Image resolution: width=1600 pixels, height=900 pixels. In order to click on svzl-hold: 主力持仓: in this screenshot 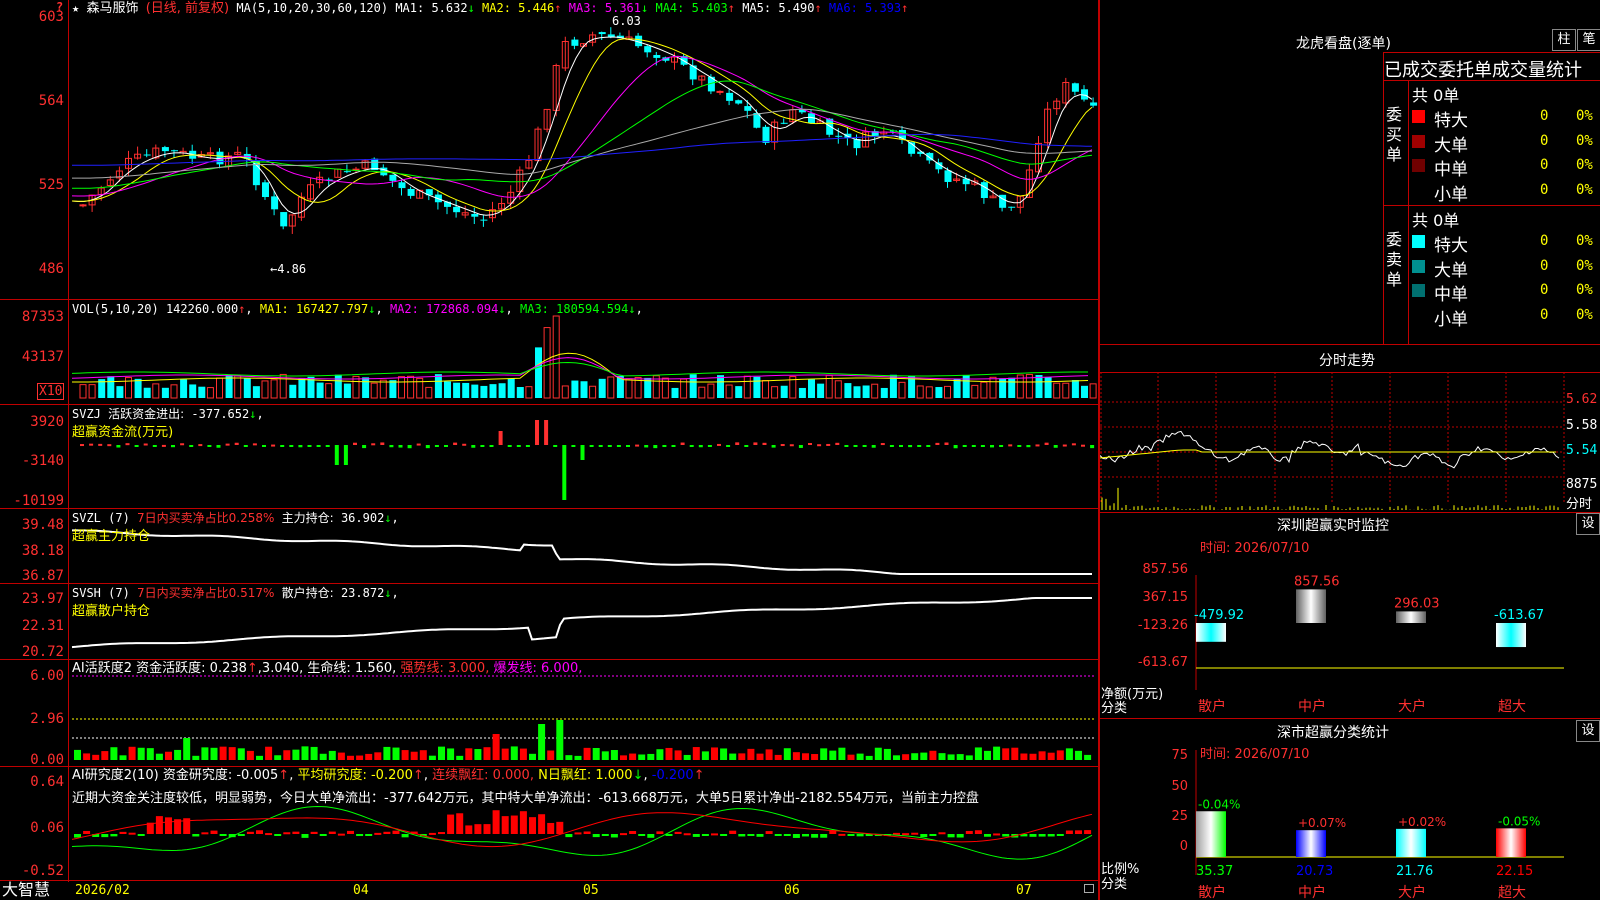, I will do `click(307, 518)`.